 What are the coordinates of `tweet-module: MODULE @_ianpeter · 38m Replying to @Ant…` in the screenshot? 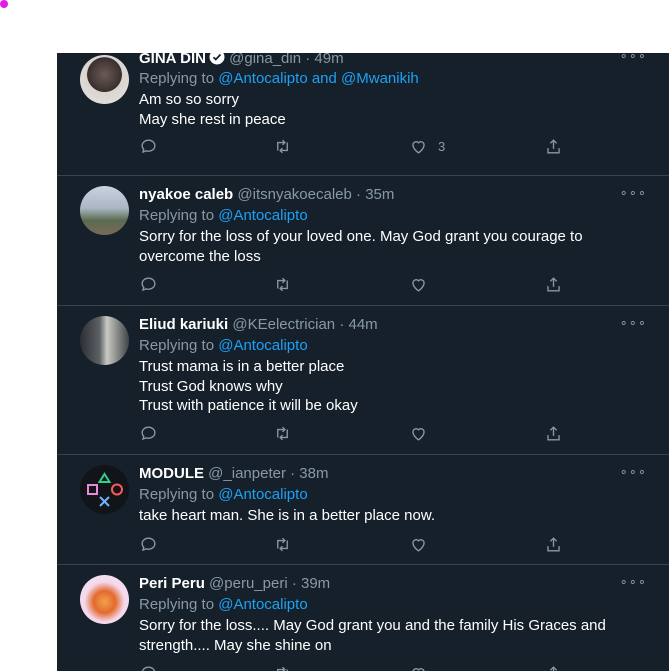 It's located at (363, 510).